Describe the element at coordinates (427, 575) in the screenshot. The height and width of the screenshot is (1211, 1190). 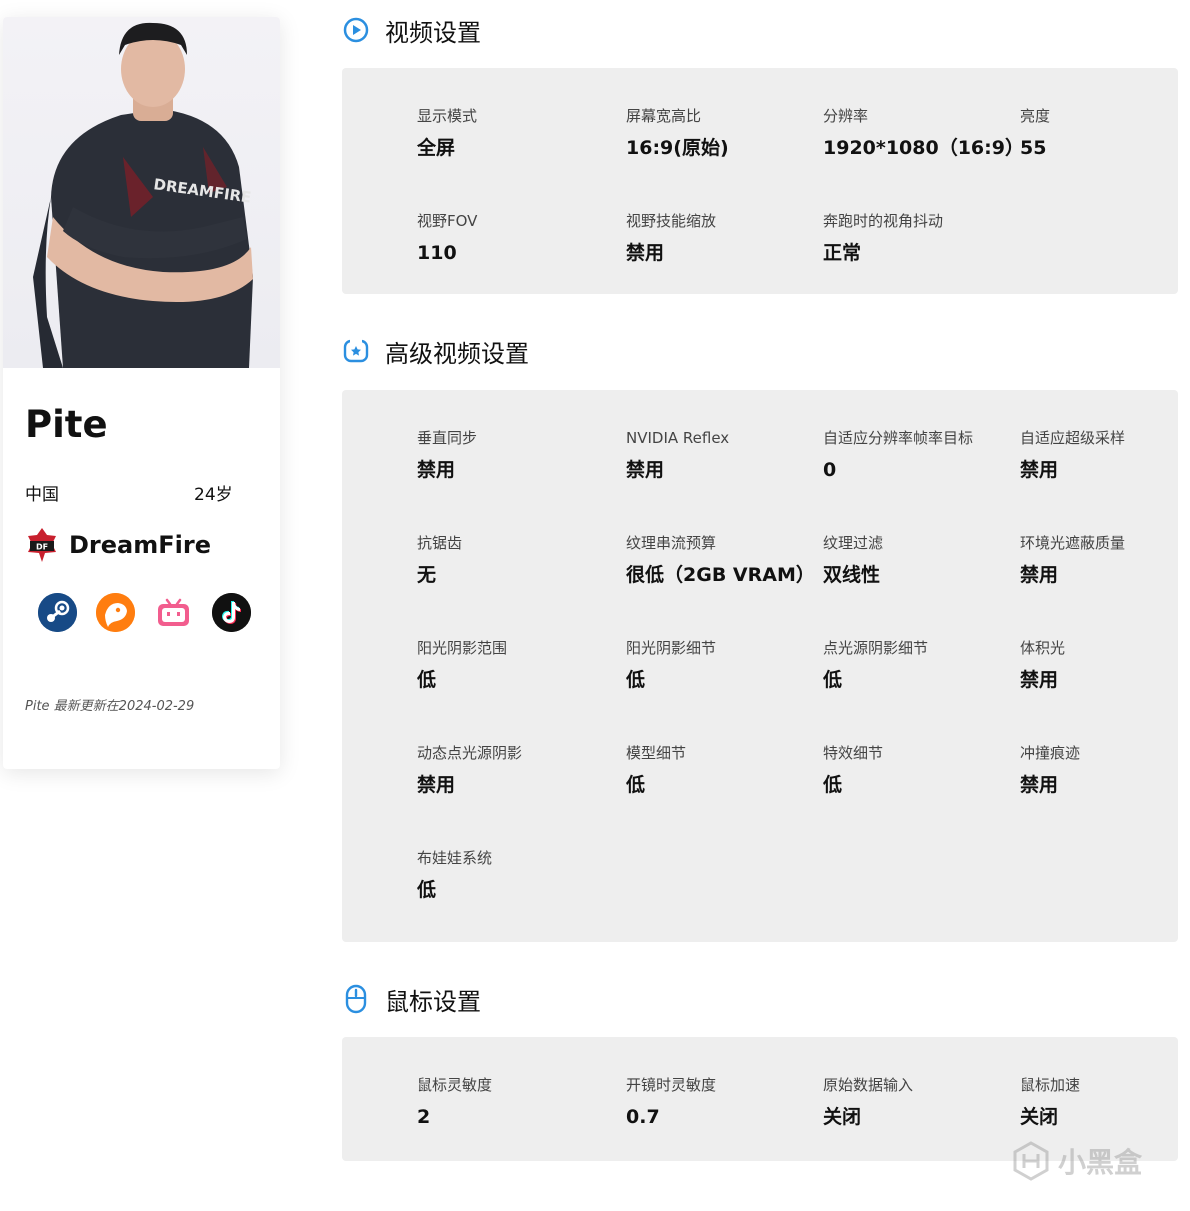
I see `setting-value: 无` at that location.